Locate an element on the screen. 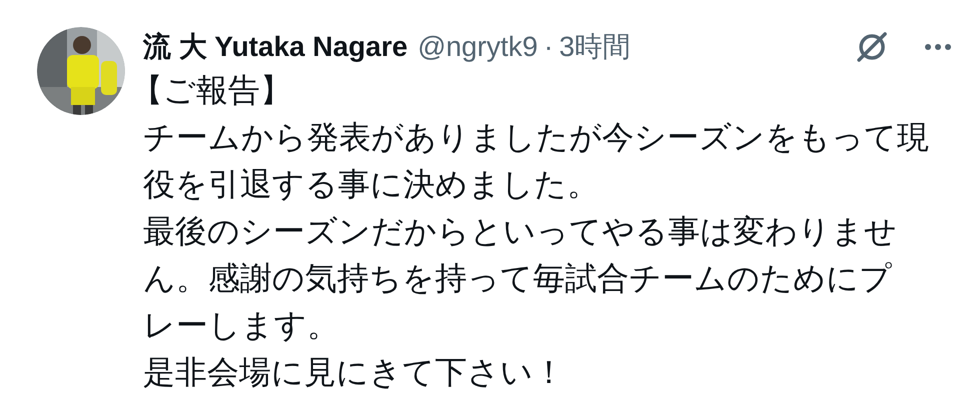 The image size is (980, 400). tweet-text-line: 【ご報告】 is located at coordinates (211, 90).